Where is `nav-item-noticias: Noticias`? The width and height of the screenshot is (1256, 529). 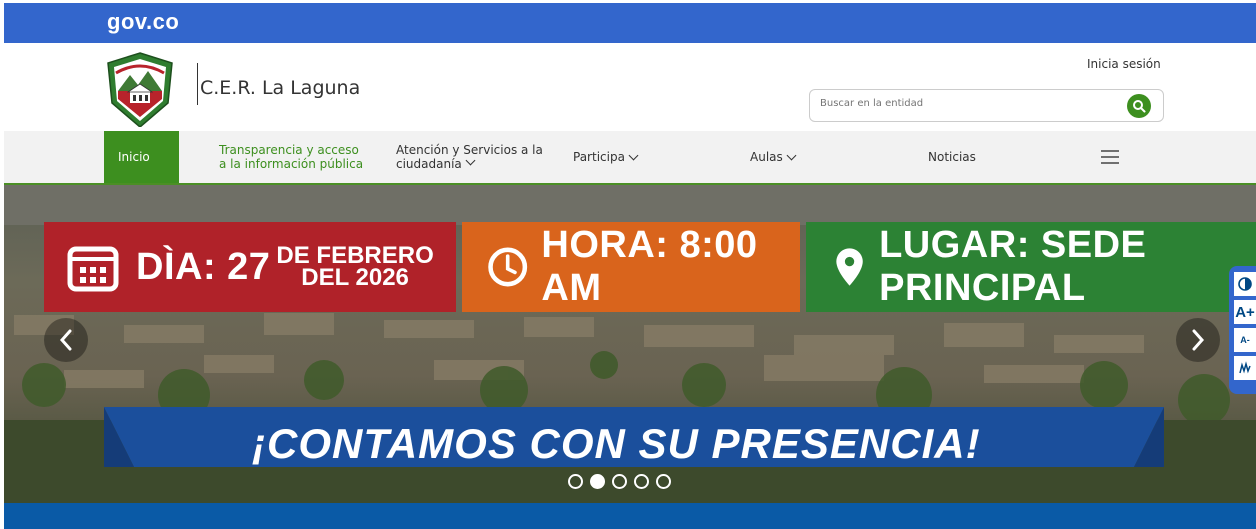 nav-item-noticias: Noticias is located at coordinates (952, 157).